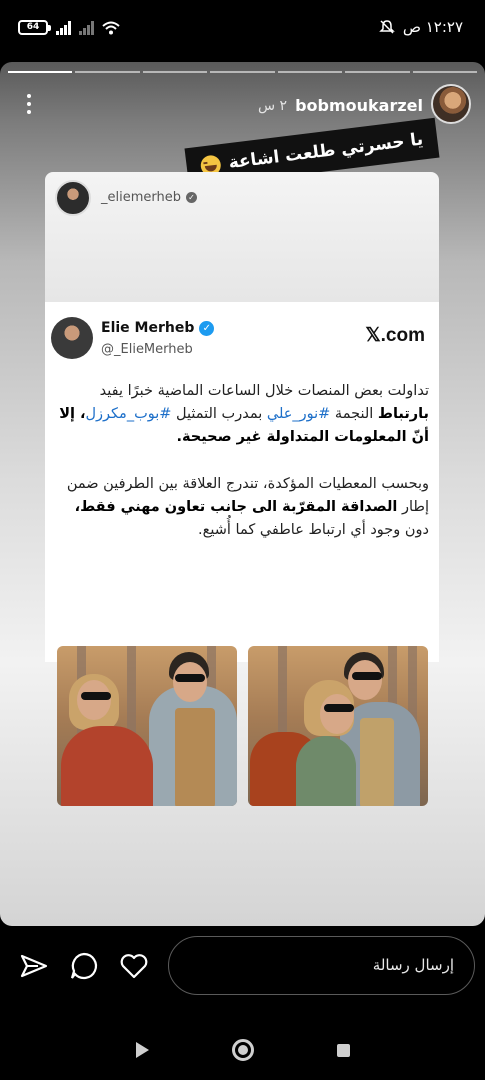 The image size is (485, 1080). I want to click on post-username-text: _eliemerheb, so click(141, 197).